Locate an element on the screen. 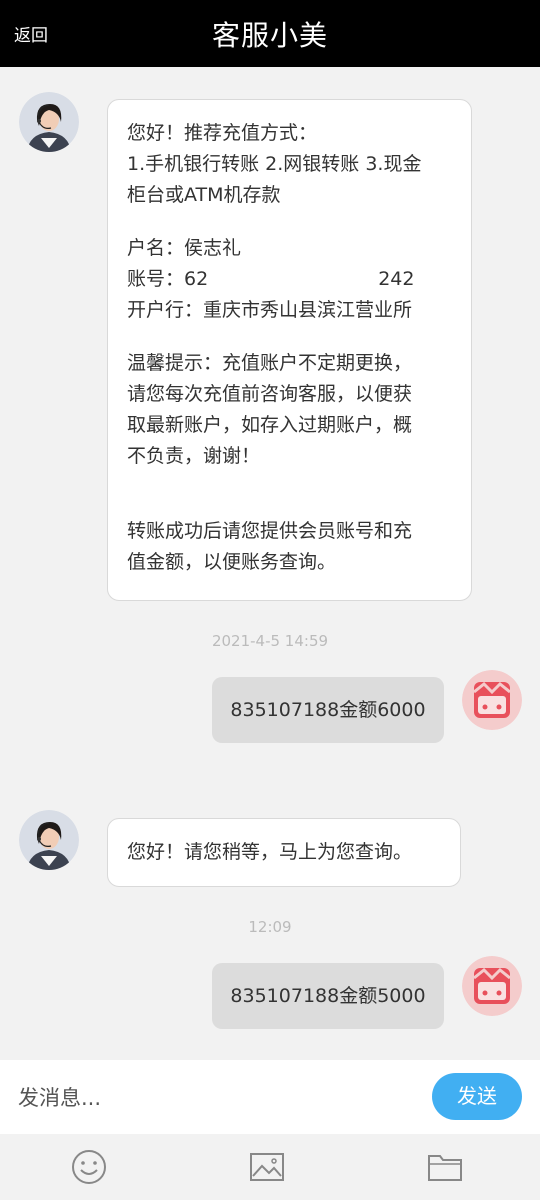 This screenshot has height=1200, width=540. user-message-bubble: 835107188金额5000 is located at coordinates (328, 996).